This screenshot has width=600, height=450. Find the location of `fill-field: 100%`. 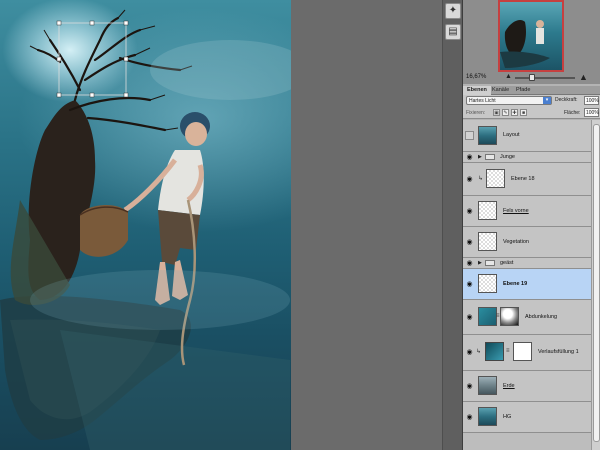

fill-field: 100% is located at coordinates (591, 112).